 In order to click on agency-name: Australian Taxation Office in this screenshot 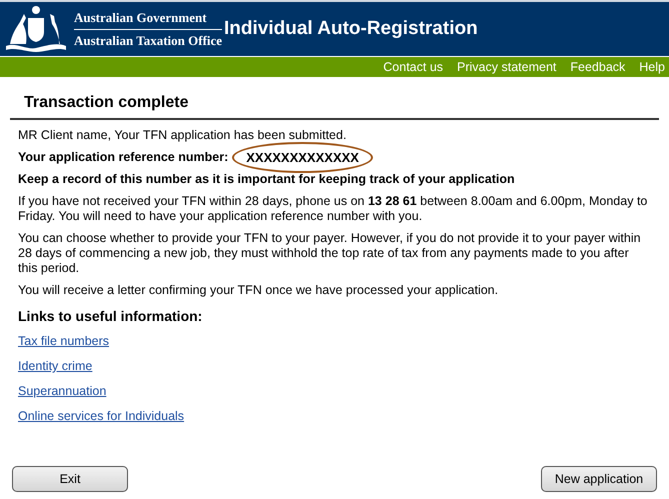, I will do `click(148, 40)`.